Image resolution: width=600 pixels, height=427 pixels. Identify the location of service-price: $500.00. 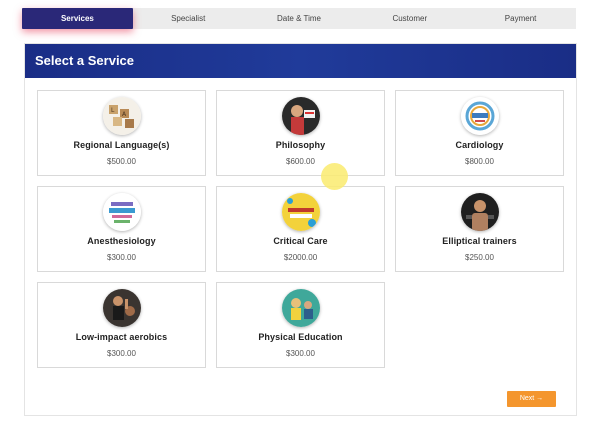
(121, 161).